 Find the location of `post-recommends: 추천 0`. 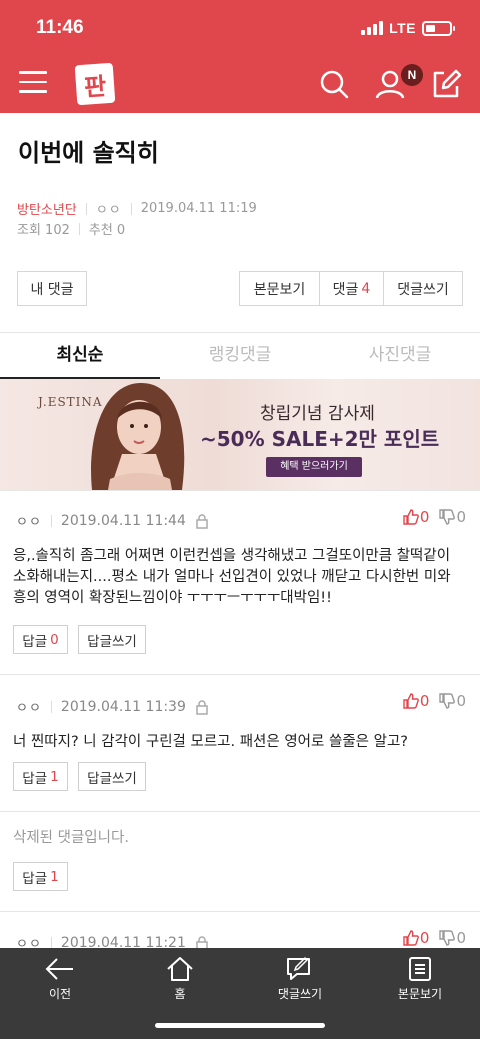

post-recommends: 추천 0 is located at coordinates (107, 230).